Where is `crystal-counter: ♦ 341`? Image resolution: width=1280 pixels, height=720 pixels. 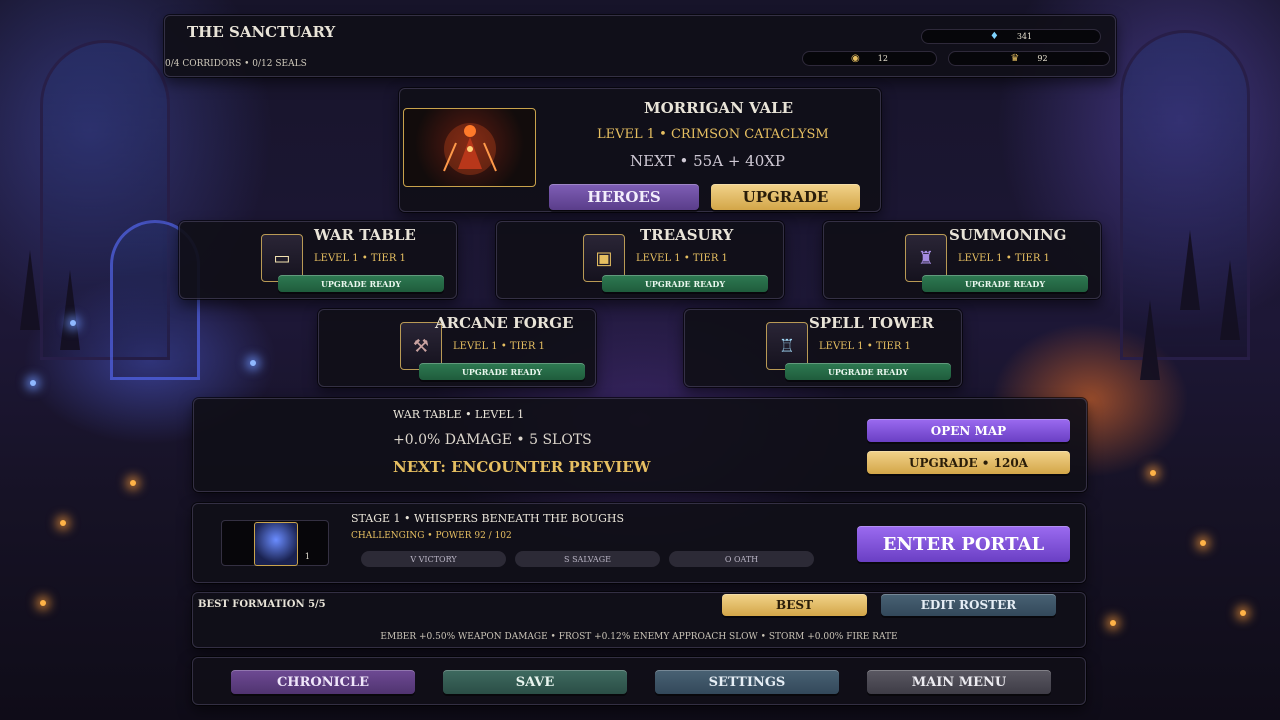
crystal-counter: ♦ 341 is located at coordinates (1011, 36).